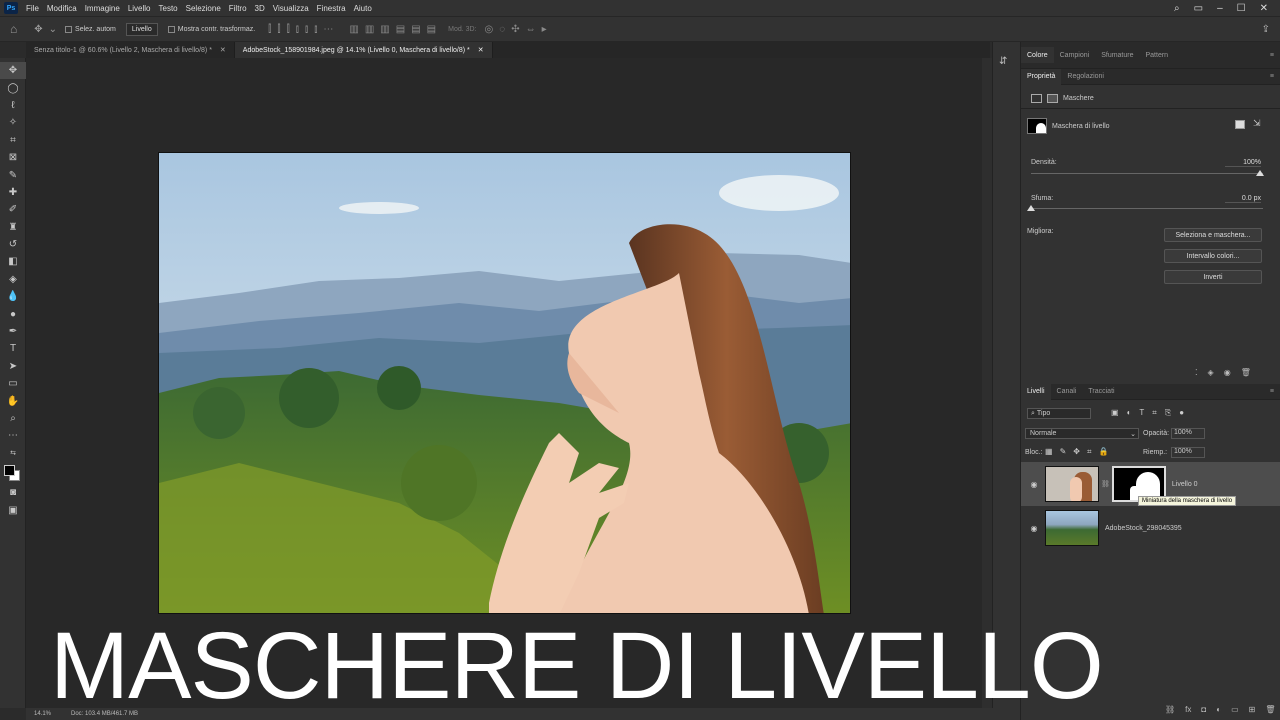  I want to click on share-icon: ⇪, so click(1266, 29).